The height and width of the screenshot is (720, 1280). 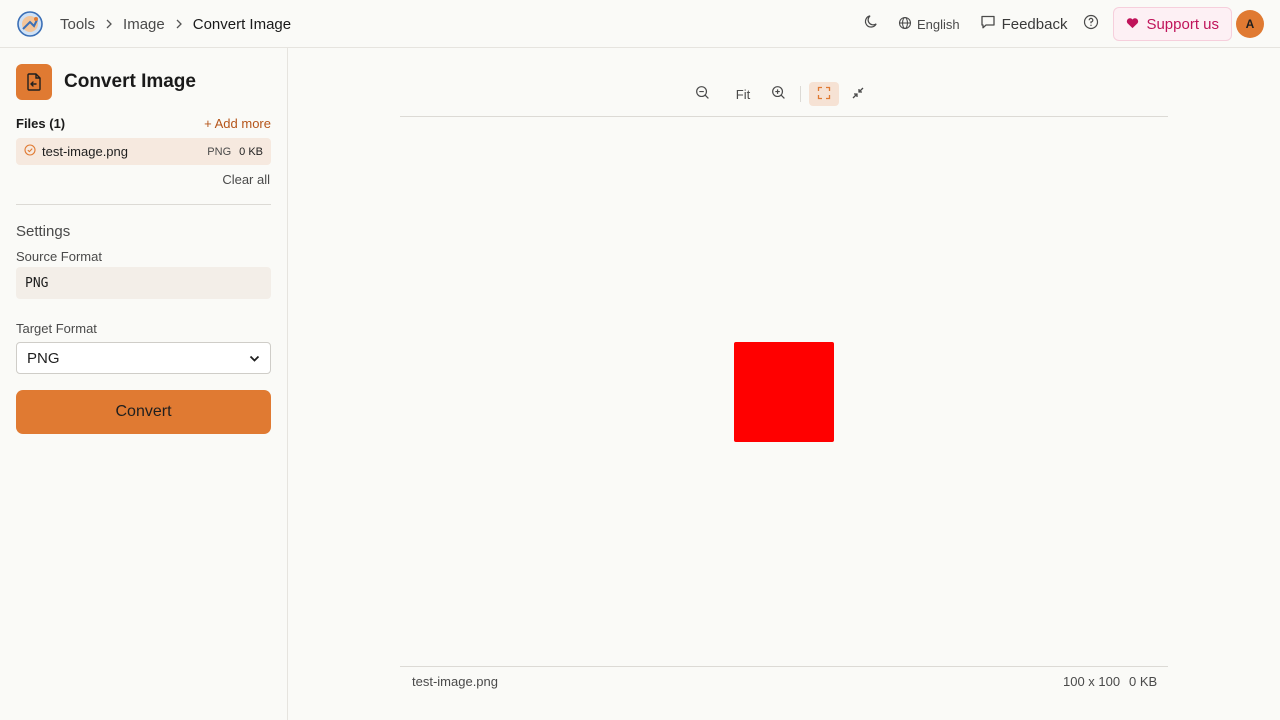 I want to click on files-label: Files (1), so click(x=41, y=123).